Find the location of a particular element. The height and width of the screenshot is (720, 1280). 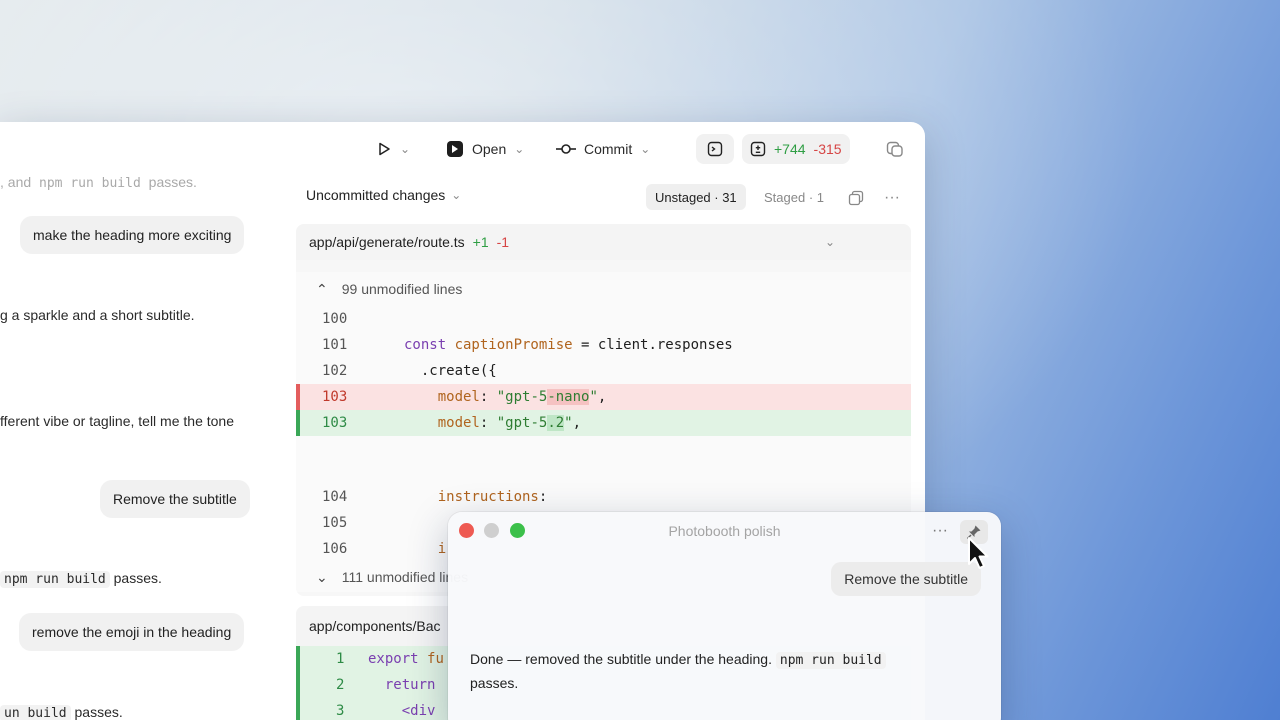

commit-button: Commit ⌄ is located at coordinates (603, 149).